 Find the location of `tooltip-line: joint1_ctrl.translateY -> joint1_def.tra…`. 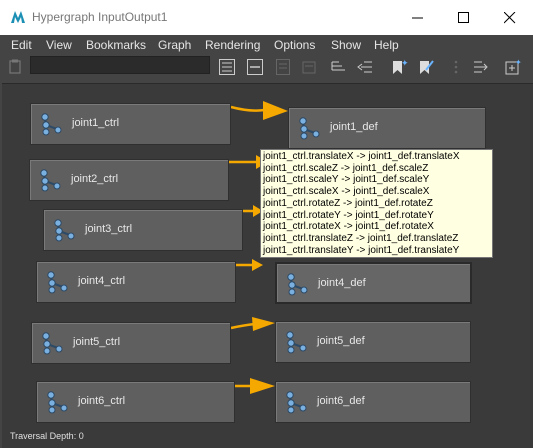

tooltip-line: joint1_ctrl.translateY -> joint1_def.tra… is located at coordinates (361, 250).